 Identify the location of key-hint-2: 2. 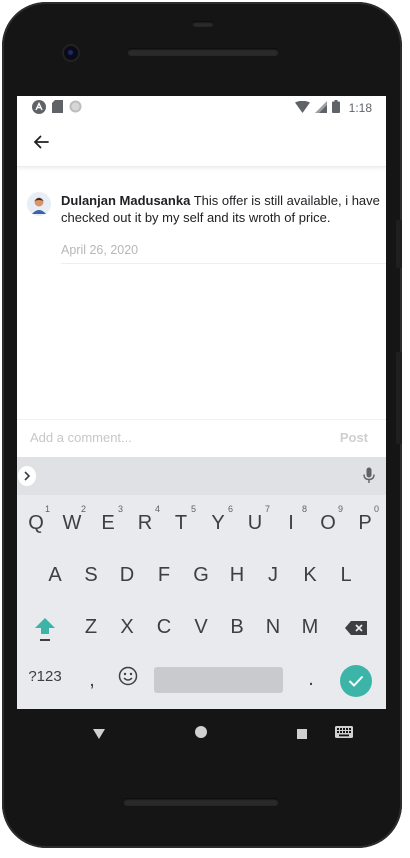
(84, 509).